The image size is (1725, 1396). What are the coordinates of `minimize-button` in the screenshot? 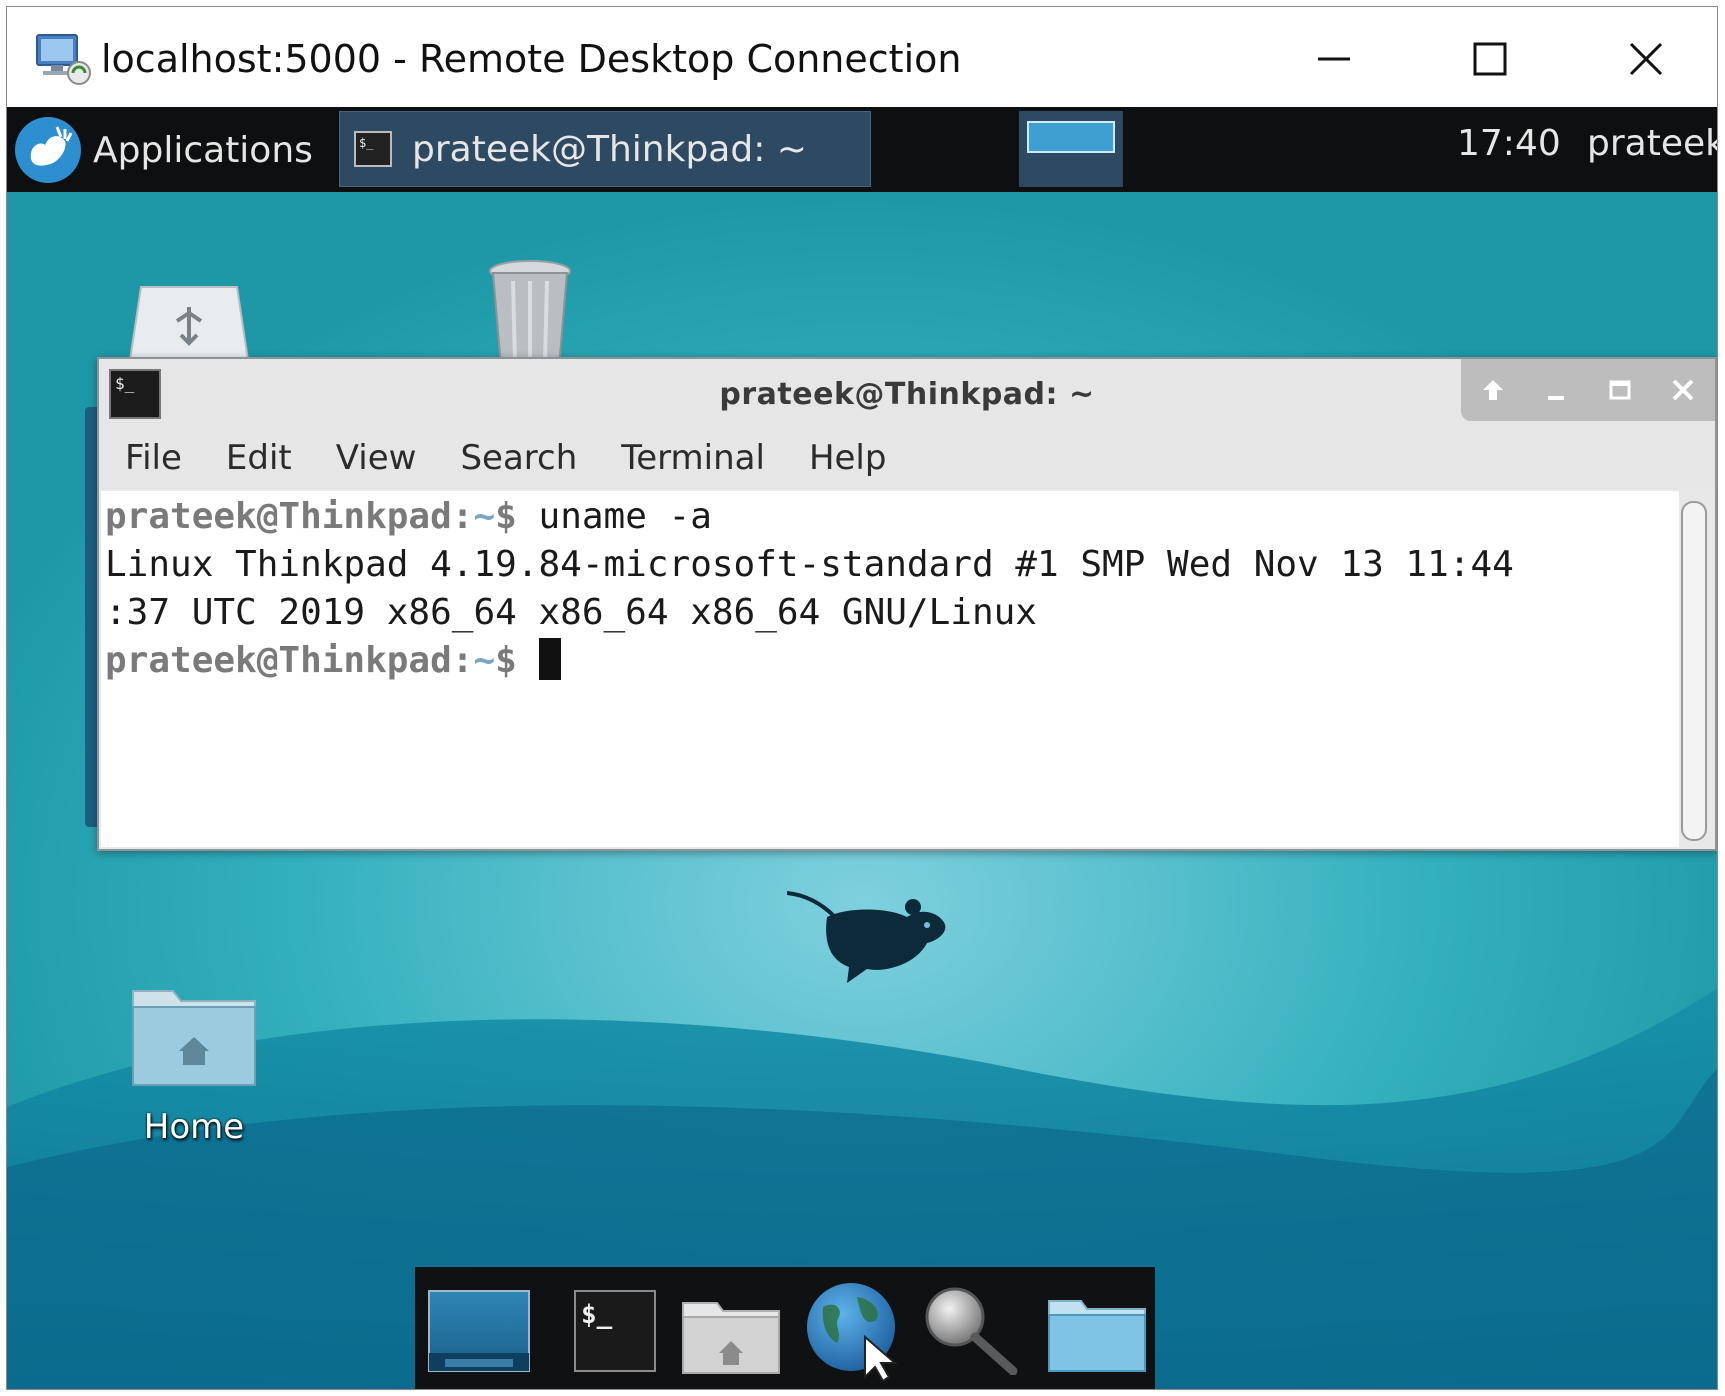 It's located at (1334, 59).